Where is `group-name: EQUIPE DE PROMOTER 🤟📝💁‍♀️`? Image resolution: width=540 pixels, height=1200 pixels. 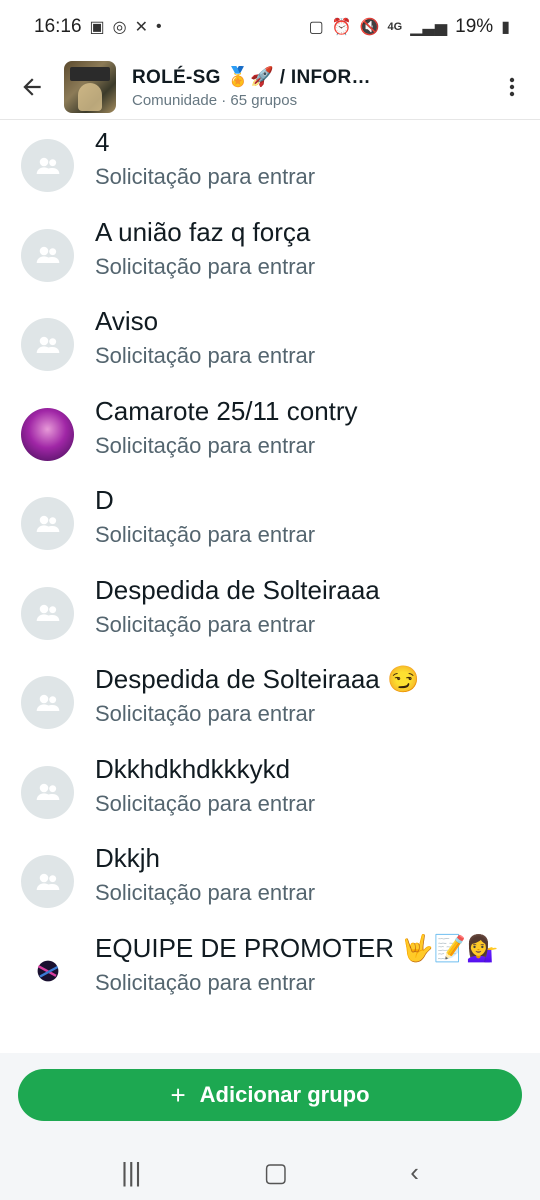
group-name: EQUIPE DE PROMOTER 🤟📝💁‍♀️ is located at coordinates (297, 947).